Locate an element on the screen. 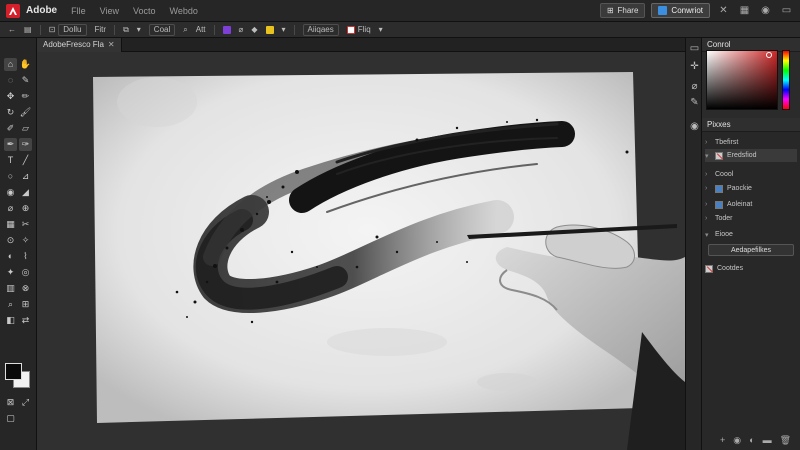  ink-brush-icon: ✑ is located at coordinates (25, 144).